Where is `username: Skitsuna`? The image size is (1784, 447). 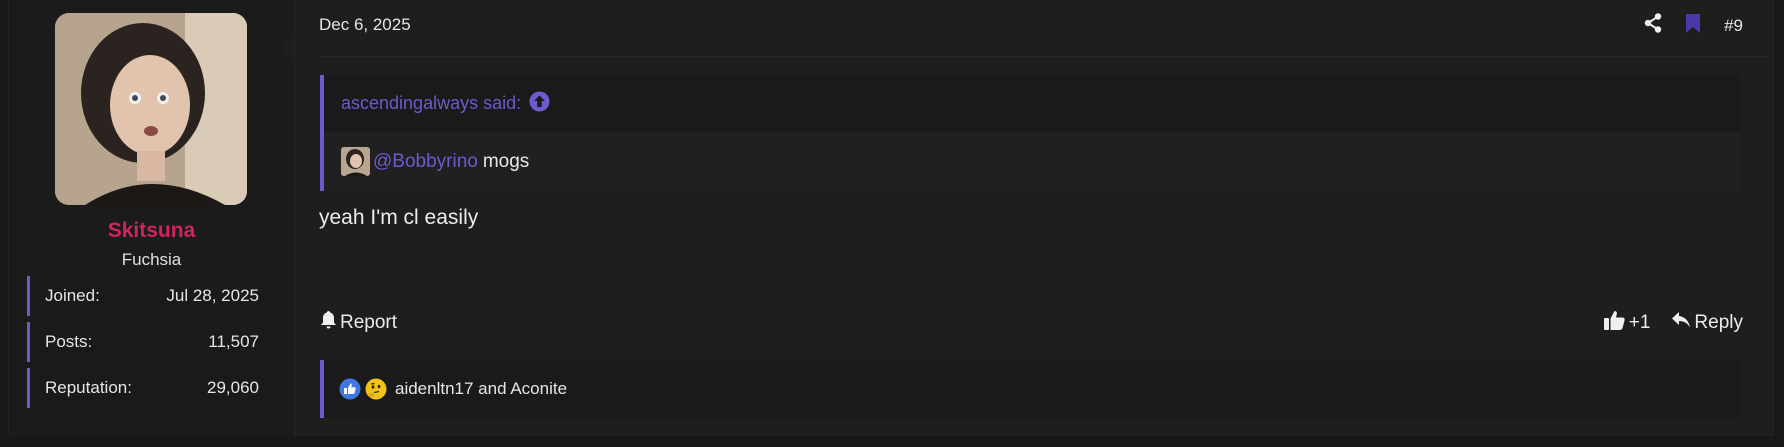
username: Skitsuna is located at coordinates (151, 231).